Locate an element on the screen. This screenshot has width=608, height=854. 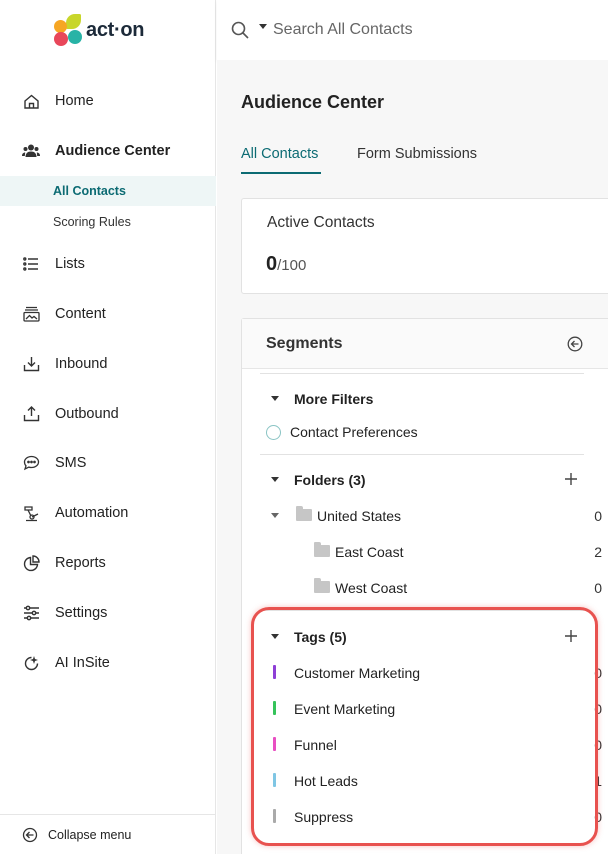
act-on-logo: act·on is located at coordinates (99, 30).